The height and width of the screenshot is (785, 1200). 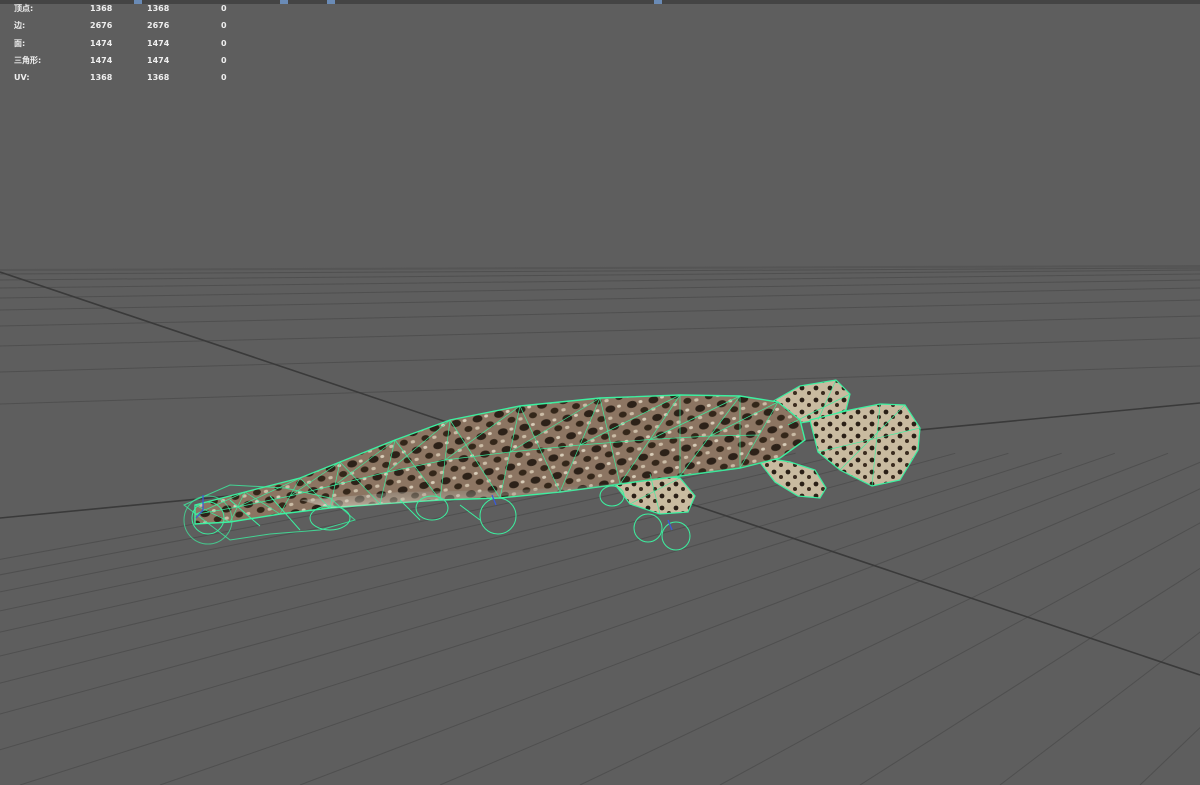 What do you see at coordinates (24, 8) in the screenshot?
I see `hud-label: 顶点:` at bounding box center [24, 8].